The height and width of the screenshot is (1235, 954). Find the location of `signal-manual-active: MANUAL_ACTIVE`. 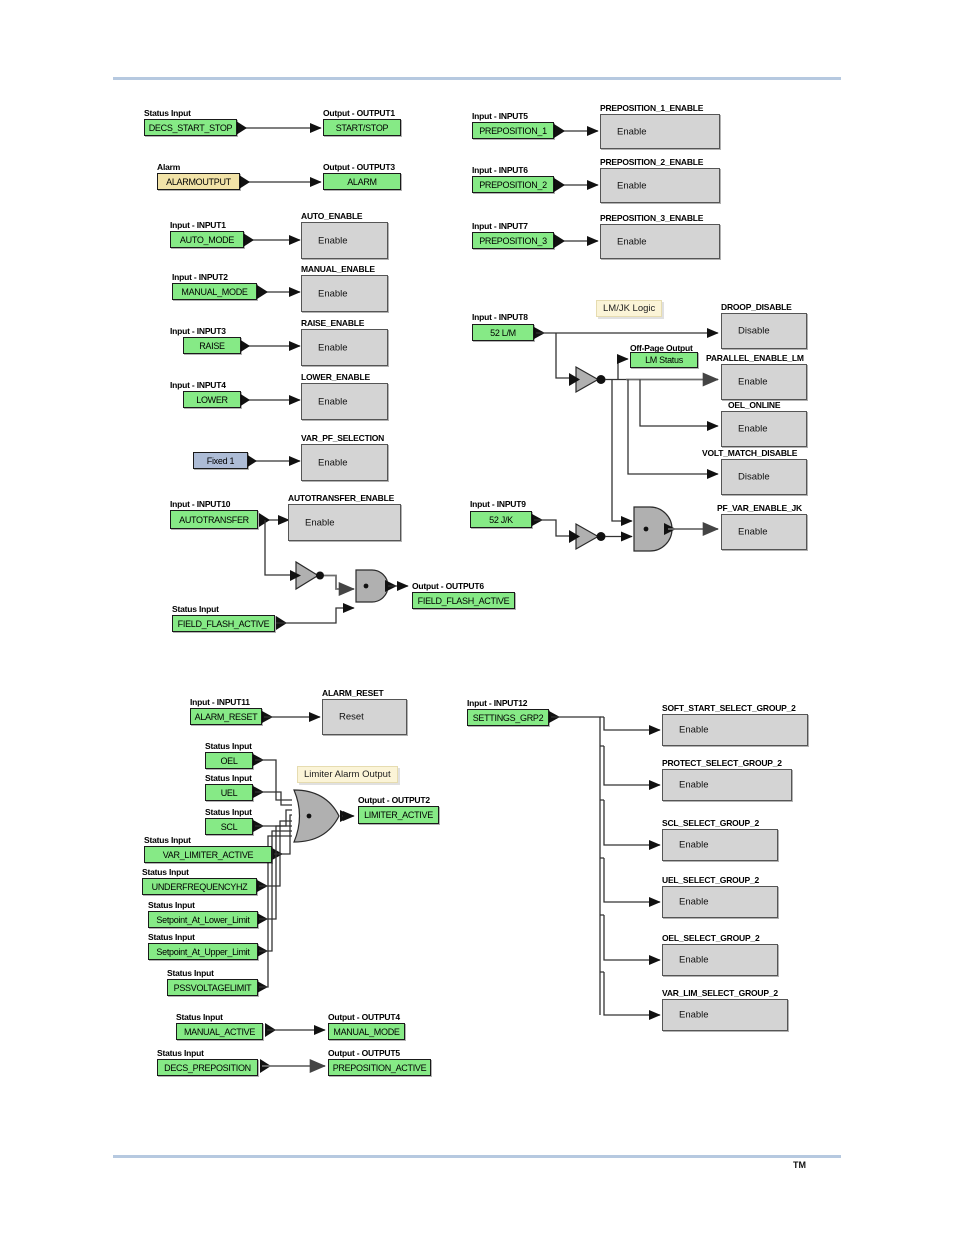

signal-manual-active: MANUAL_ACTIVE is located at coordinates (219, 1031).